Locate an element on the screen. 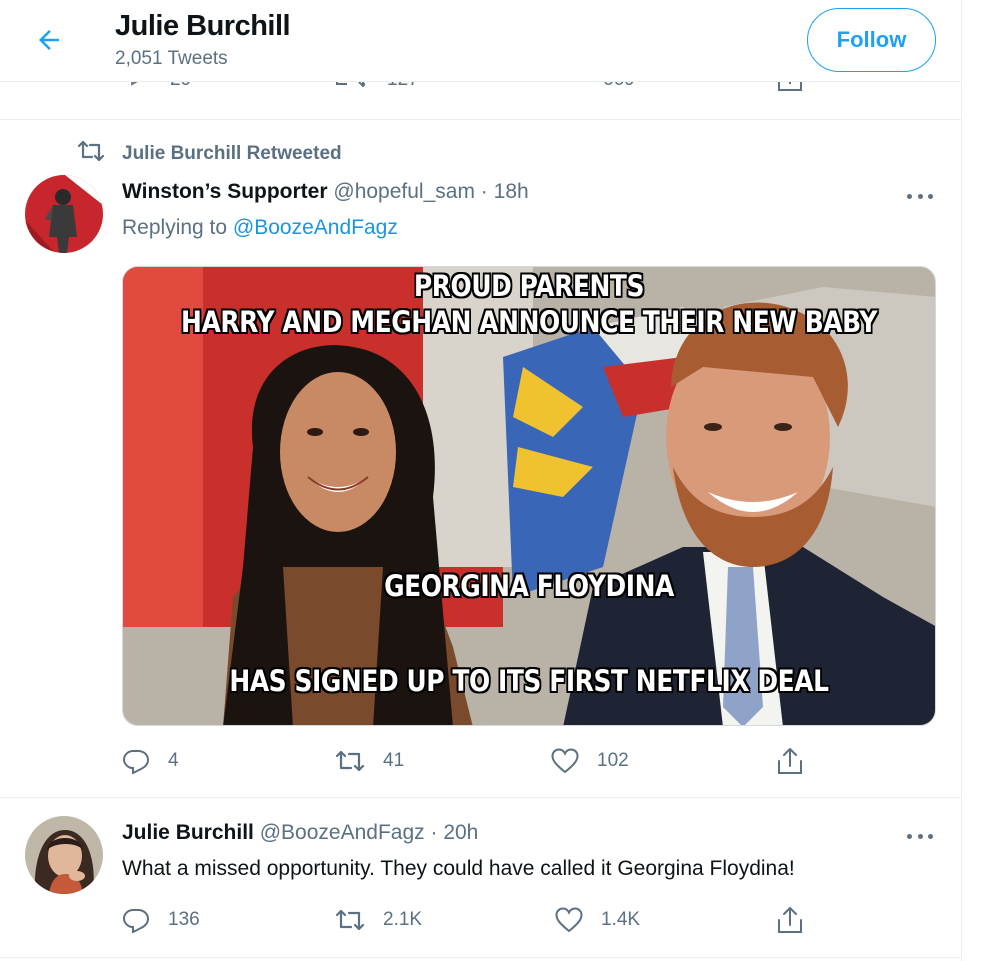 Image resolution: width=1000 pixels, height=961 pixels. tweet-count: 2,051 Tweets is located at coordinates (171, 58).